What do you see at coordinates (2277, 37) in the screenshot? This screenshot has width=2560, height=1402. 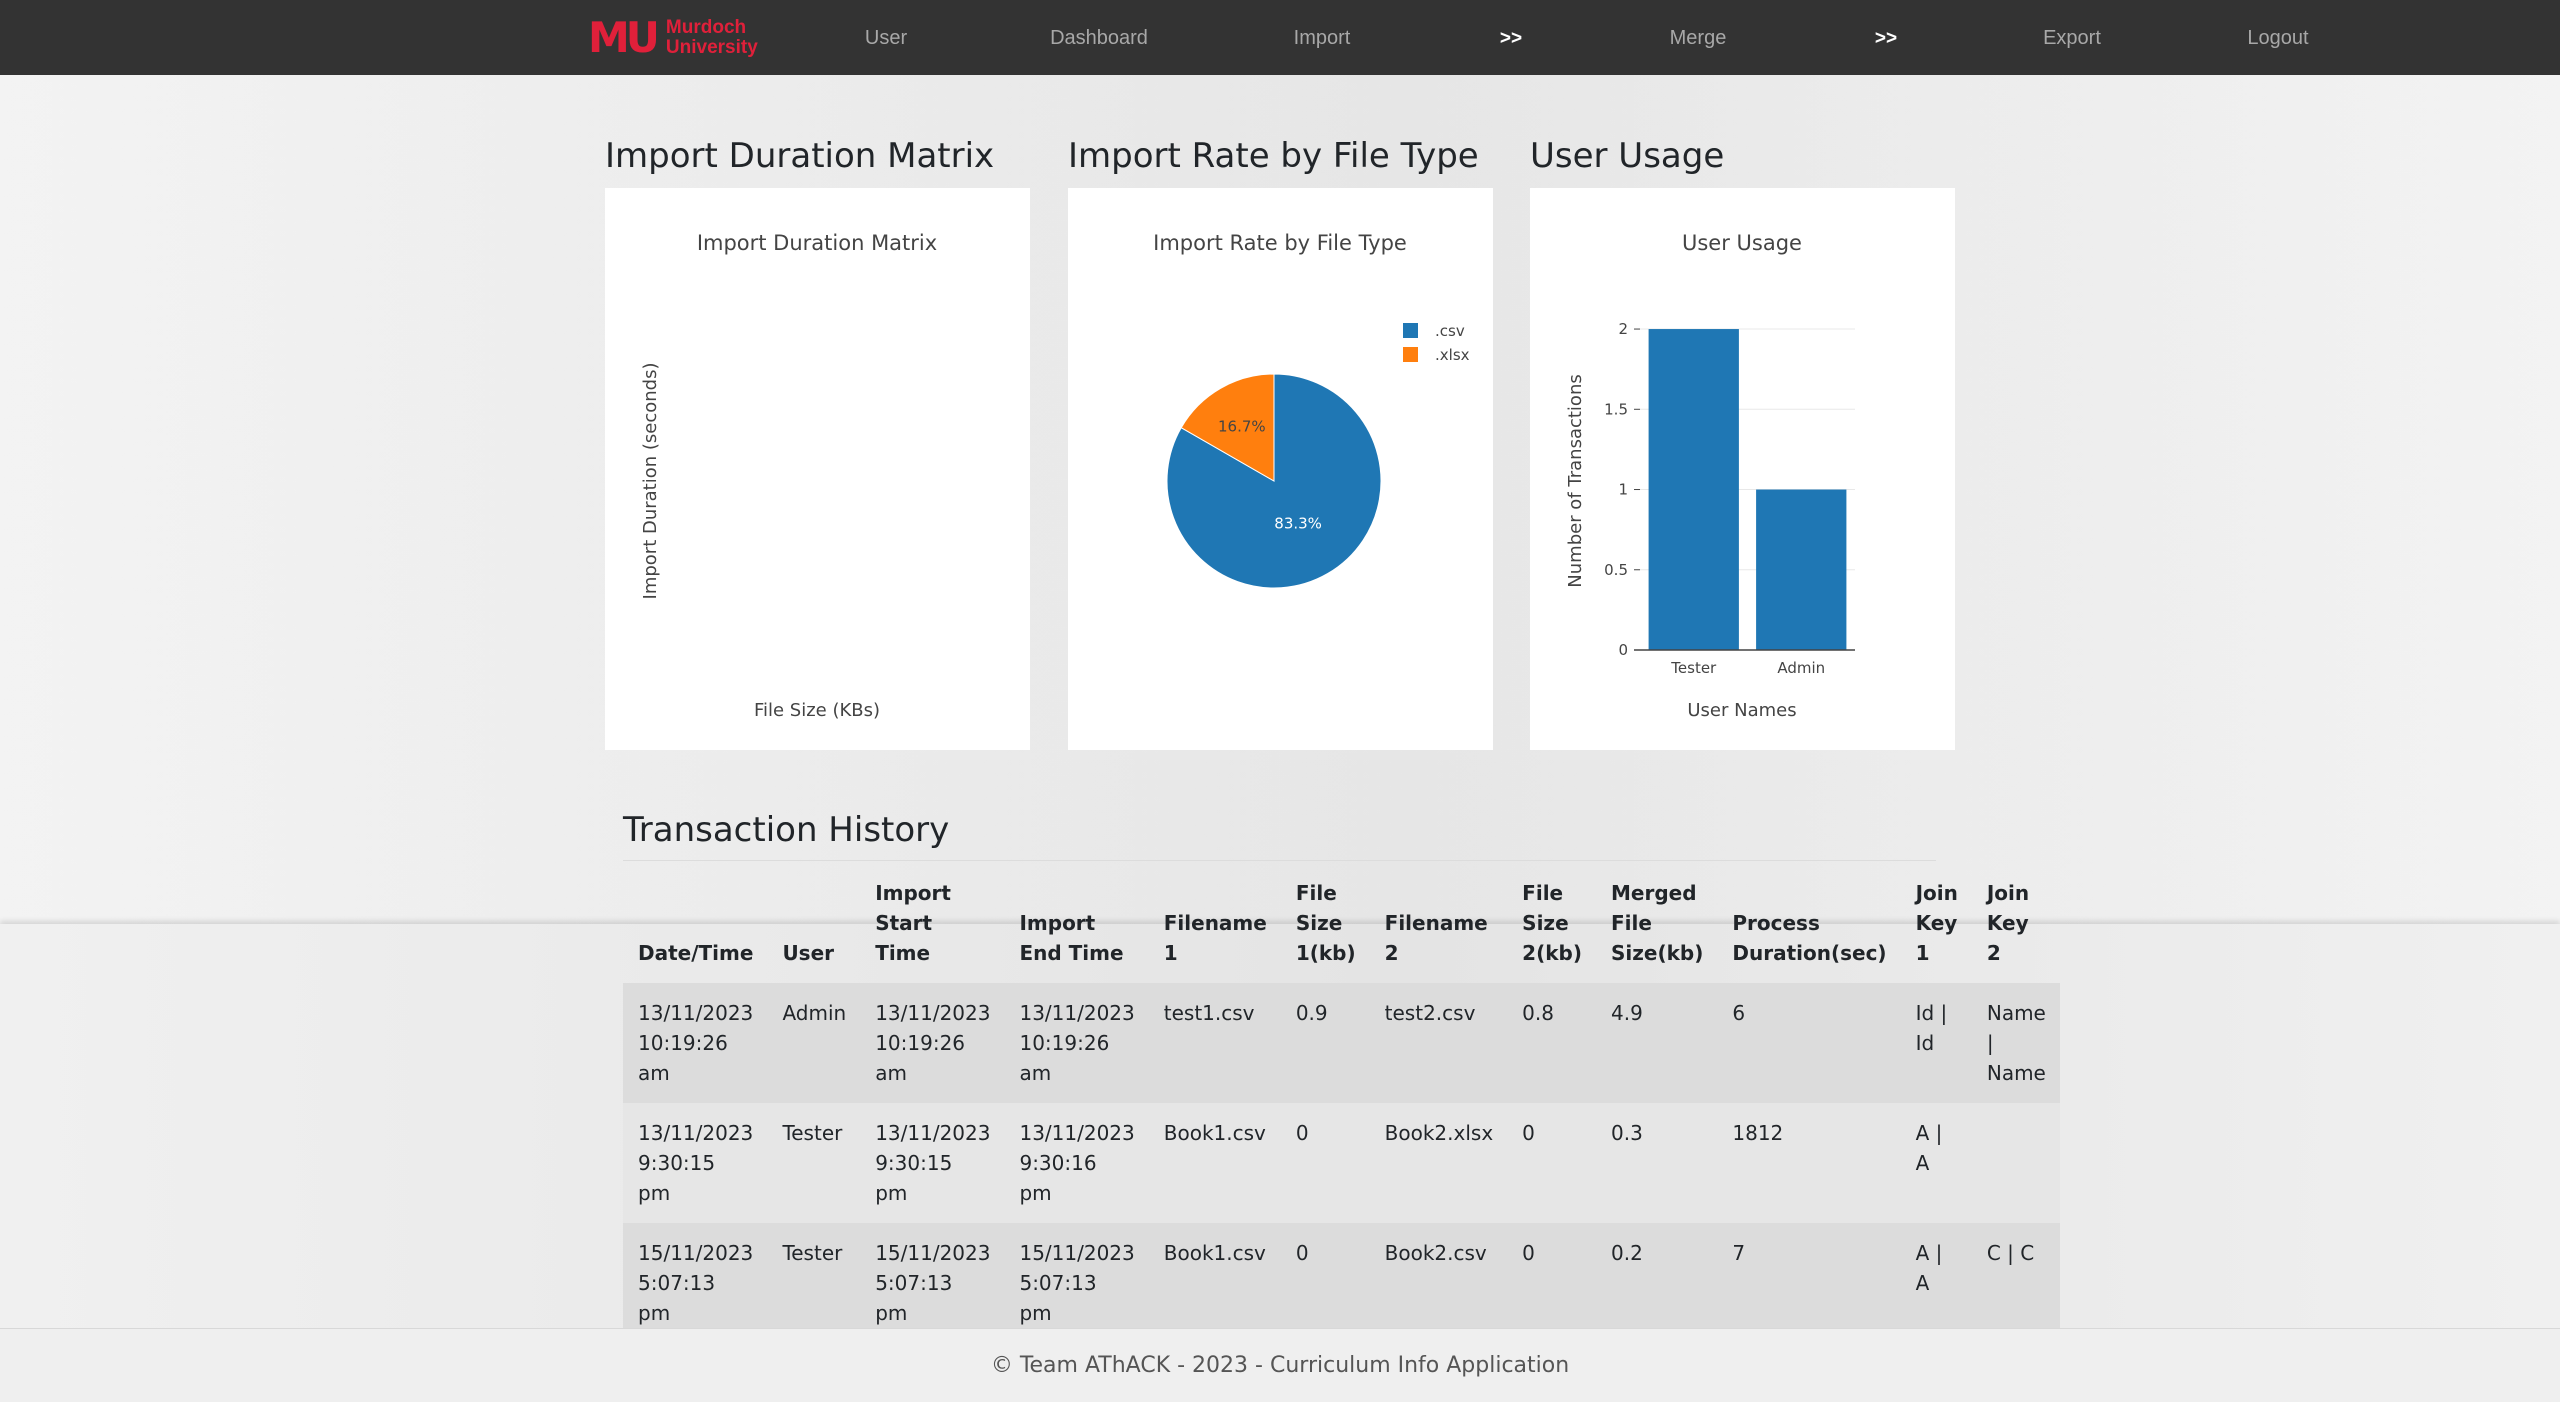 I see `nav-logout: Logout` at bounding box center [2277, 37].